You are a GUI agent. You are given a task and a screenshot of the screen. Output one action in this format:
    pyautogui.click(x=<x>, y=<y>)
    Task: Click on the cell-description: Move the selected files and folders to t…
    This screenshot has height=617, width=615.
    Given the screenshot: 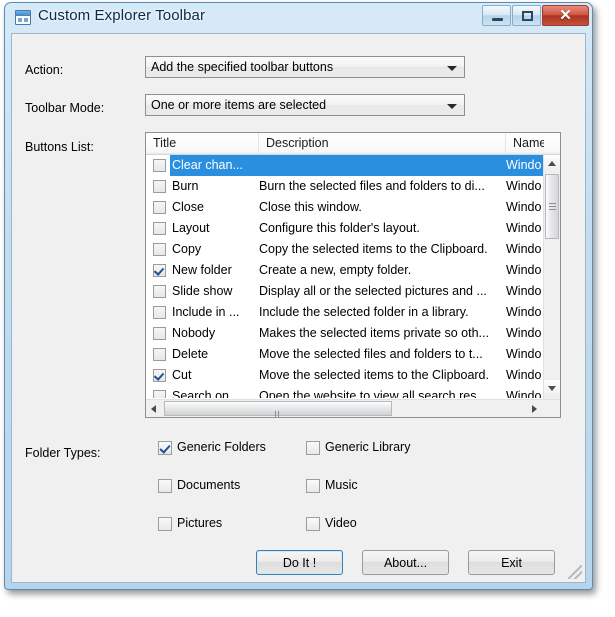 What is the action you would take?
    pyautogui.click(x=371, y=354)
    